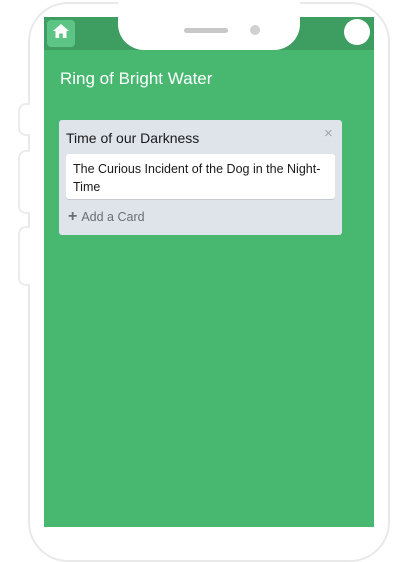 Image resolution: width=414 pixels, height=562 pixels. I want to click on home-icon, so click(61, 33).